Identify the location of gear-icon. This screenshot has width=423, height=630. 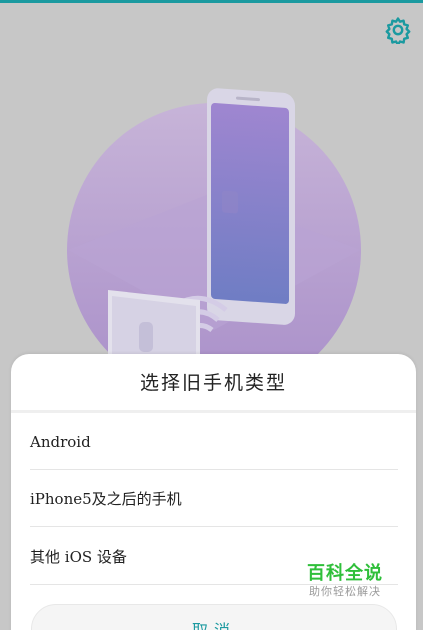
(398, 30).